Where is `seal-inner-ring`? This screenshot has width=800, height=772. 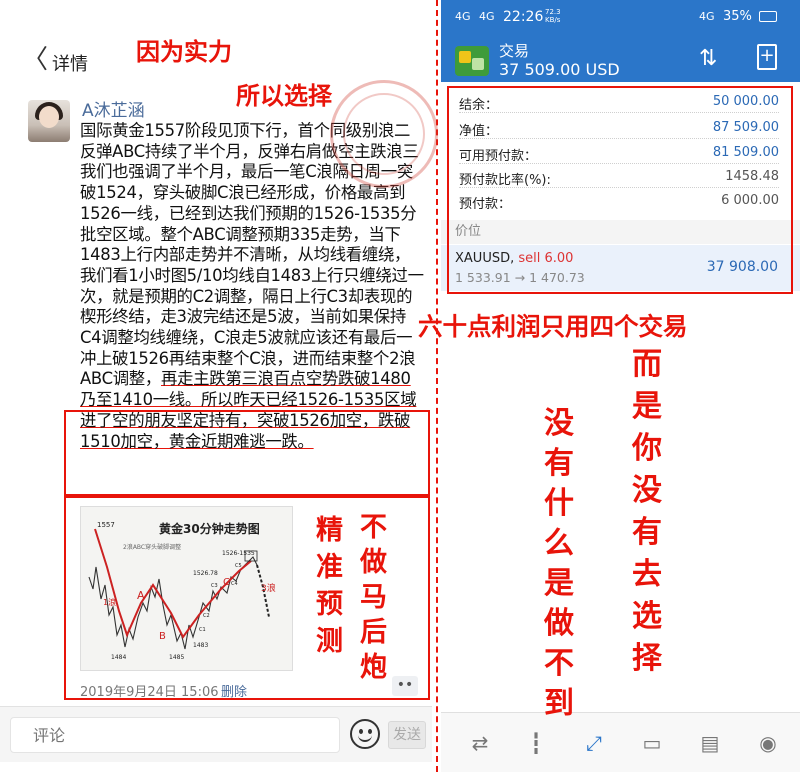 seal-inner-ring is located at coordinates (384, 134).